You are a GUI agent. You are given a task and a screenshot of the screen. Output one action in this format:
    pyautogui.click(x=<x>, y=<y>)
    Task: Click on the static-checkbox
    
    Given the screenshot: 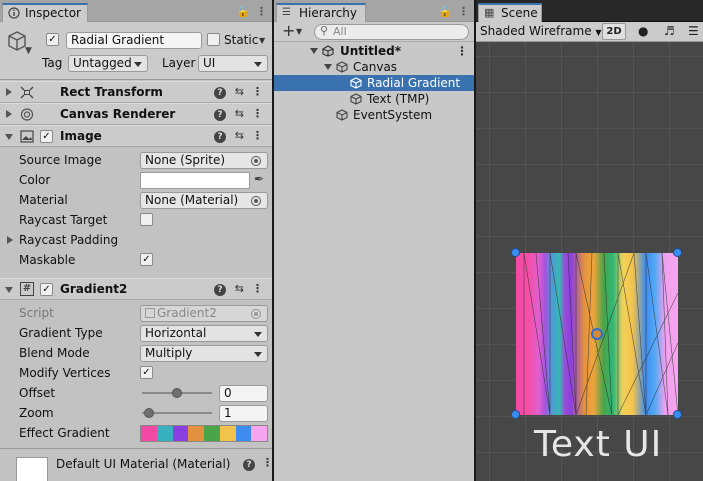 What is the action you would take?
    pyautogui.click(x=213, y=39)
    